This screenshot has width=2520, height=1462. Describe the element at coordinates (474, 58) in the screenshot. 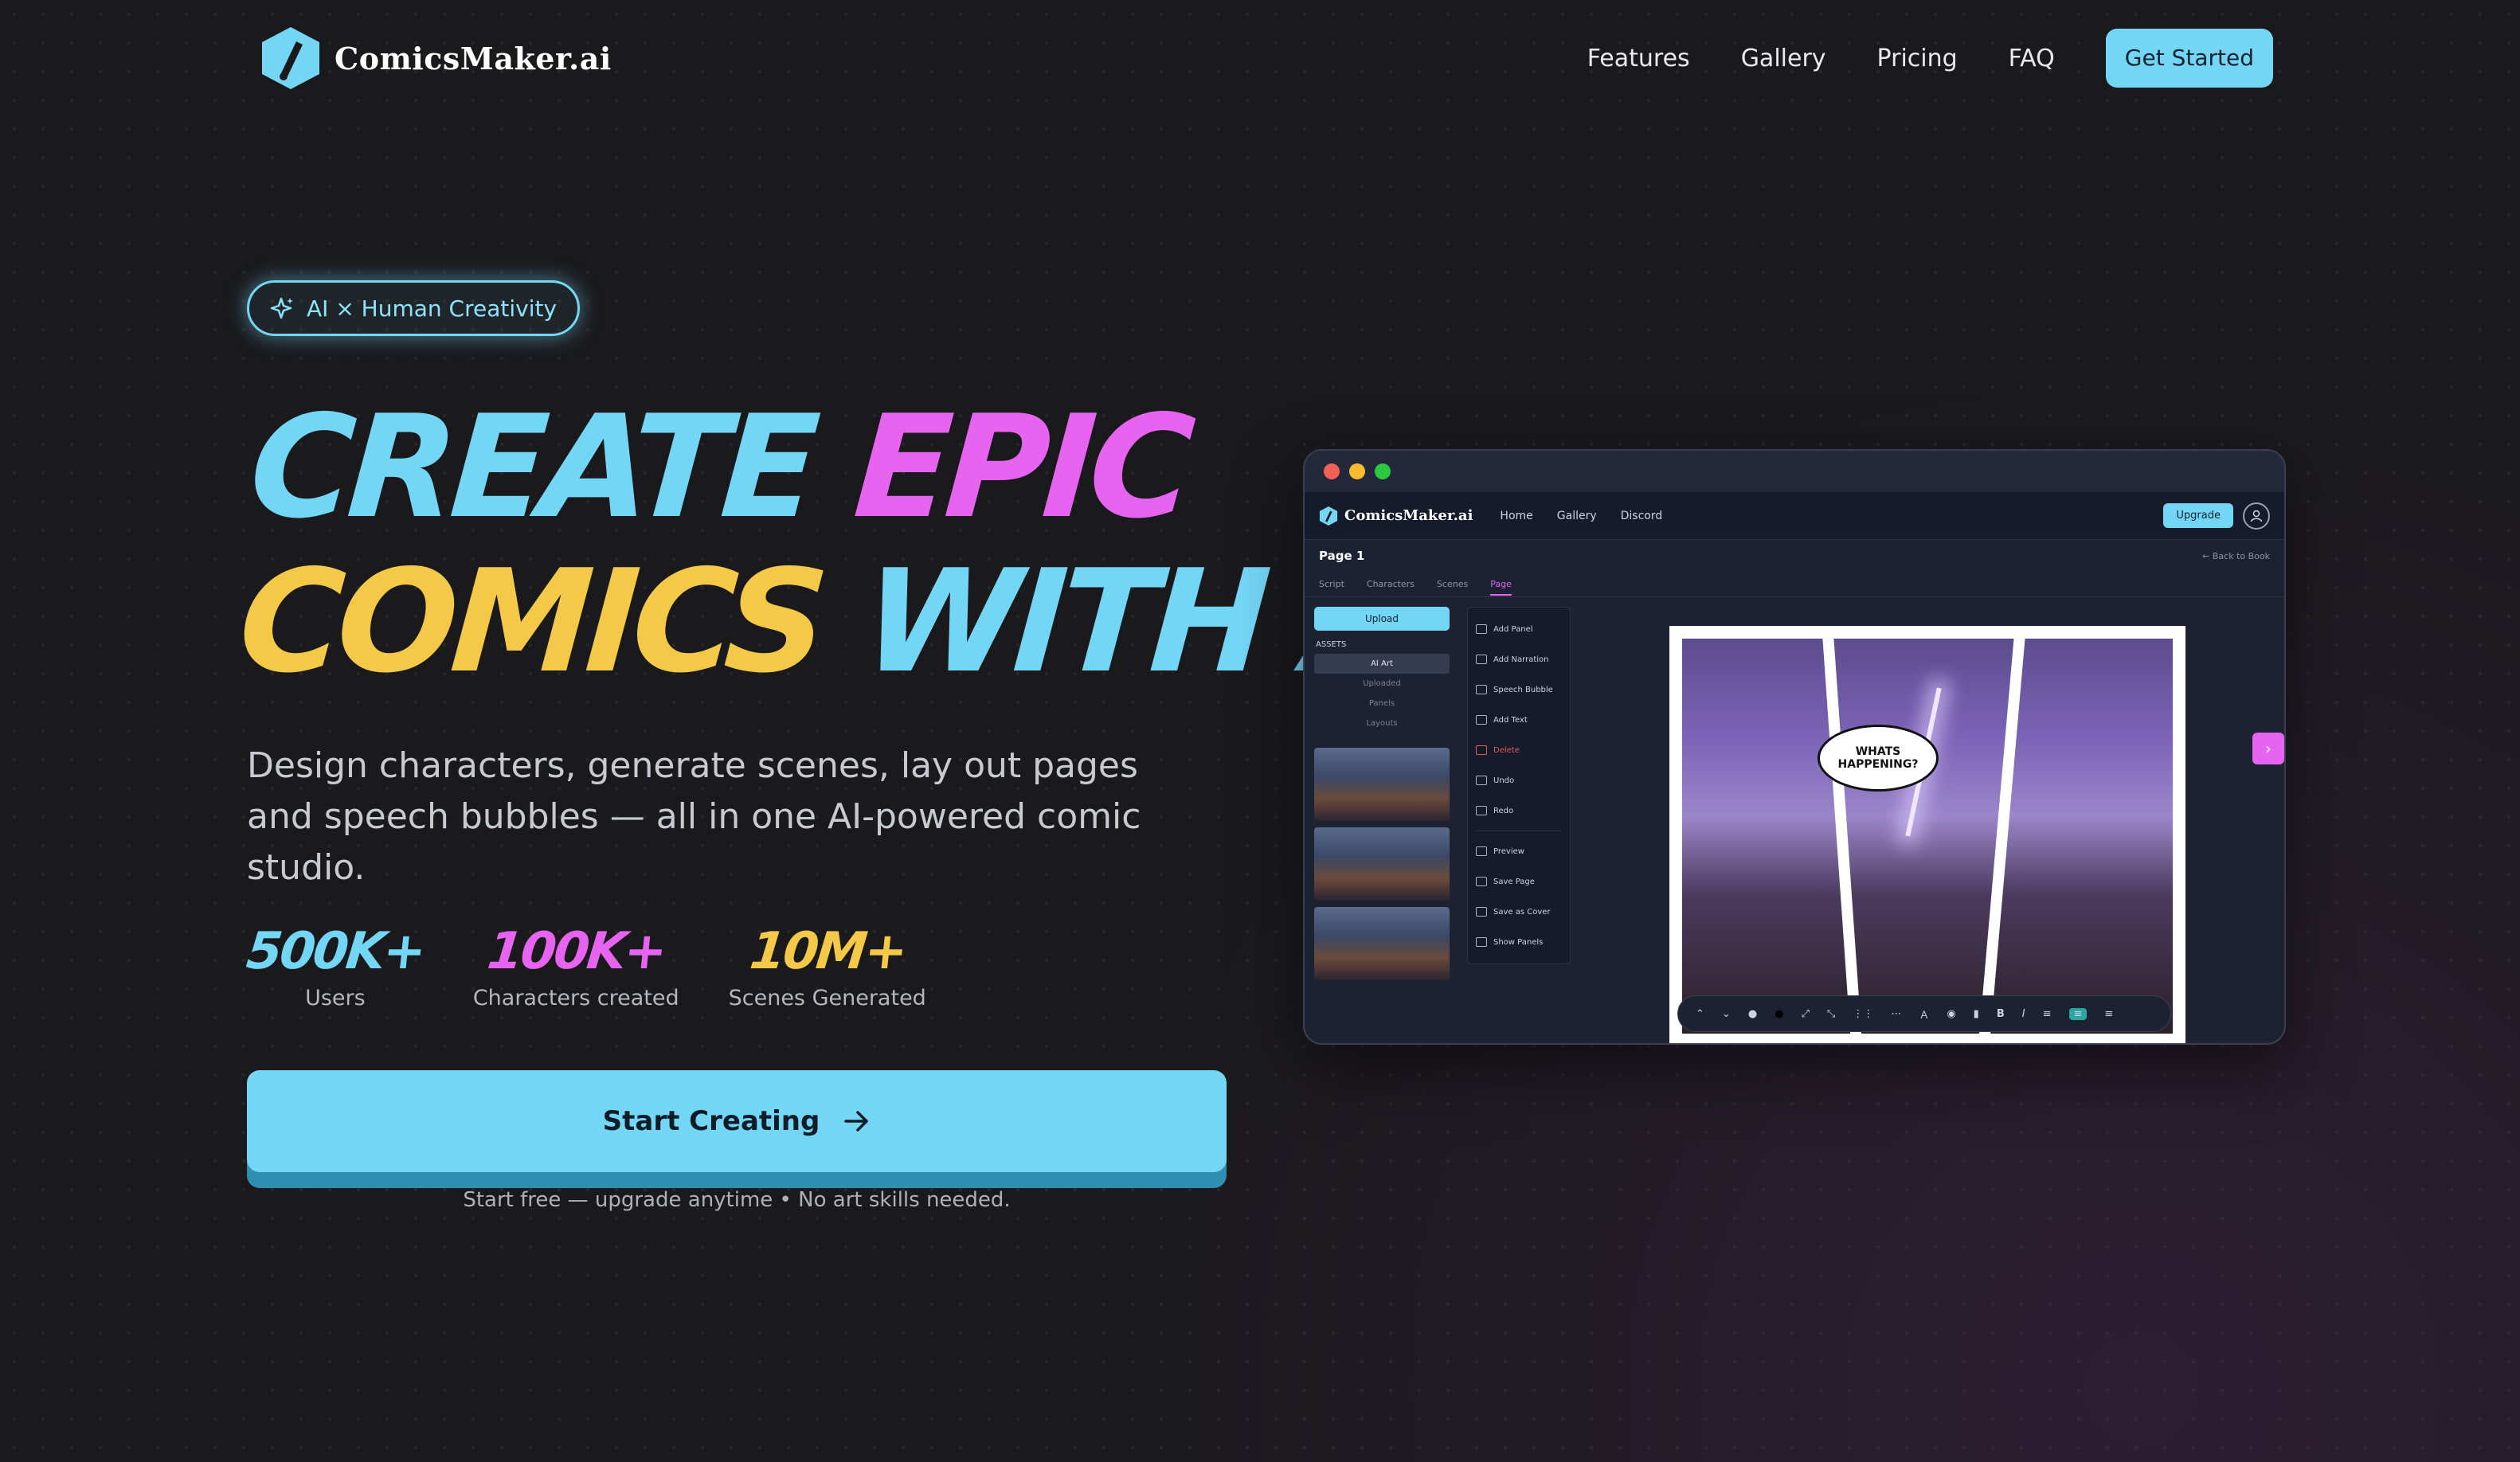

I see `brand-name: ComicsMaker.ai` at that location.